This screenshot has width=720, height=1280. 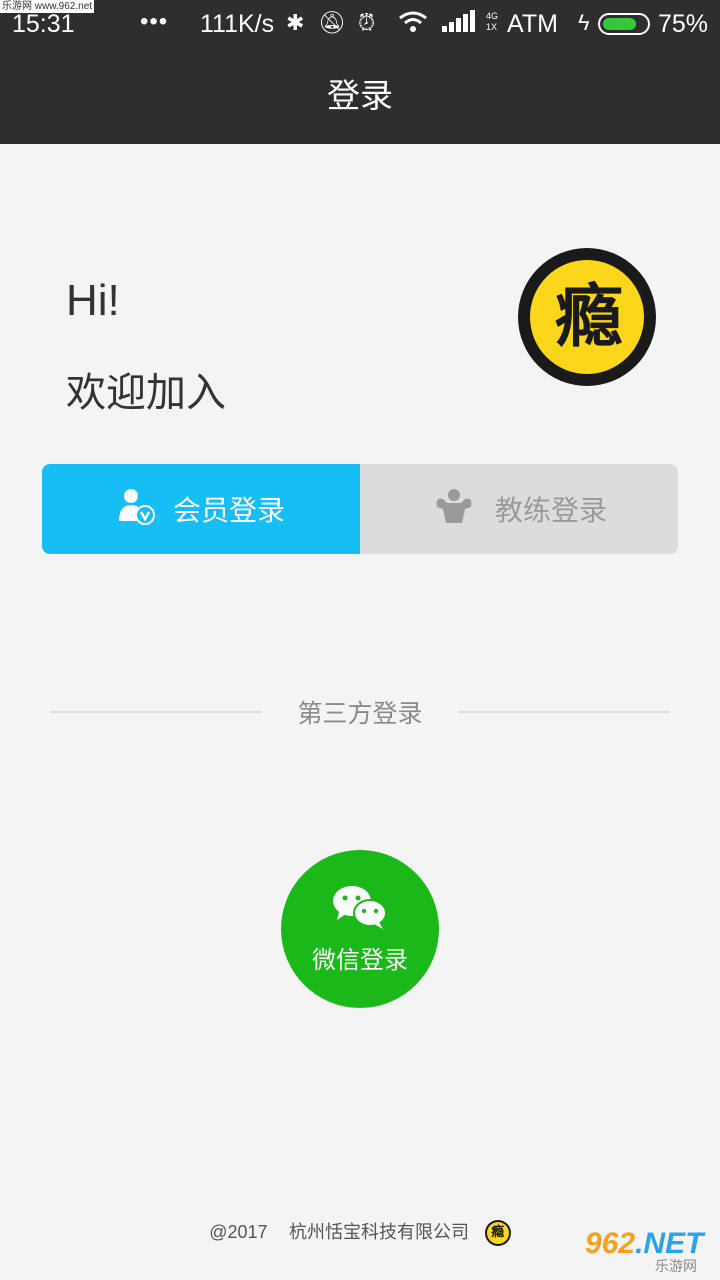 I want to click on network-type: 4G 1X, so click(x=492, y=22).